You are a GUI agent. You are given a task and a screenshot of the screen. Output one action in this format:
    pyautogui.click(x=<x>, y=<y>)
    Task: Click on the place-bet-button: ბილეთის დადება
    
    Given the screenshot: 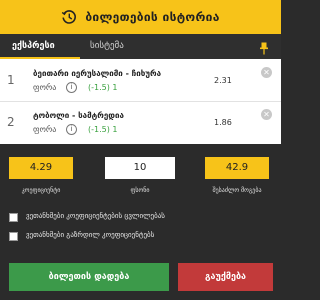 What is the action you would take?
    pyautogui.click(x=89, y=277)
    